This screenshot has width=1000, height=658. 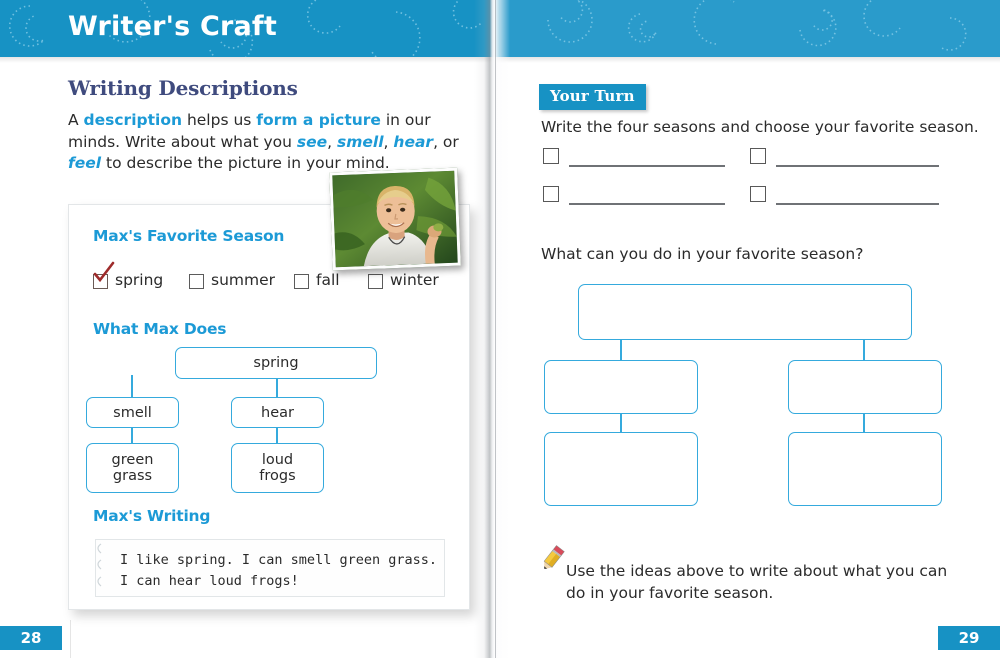 I want to click on checkbox-winter, so click(x=375, y=281).